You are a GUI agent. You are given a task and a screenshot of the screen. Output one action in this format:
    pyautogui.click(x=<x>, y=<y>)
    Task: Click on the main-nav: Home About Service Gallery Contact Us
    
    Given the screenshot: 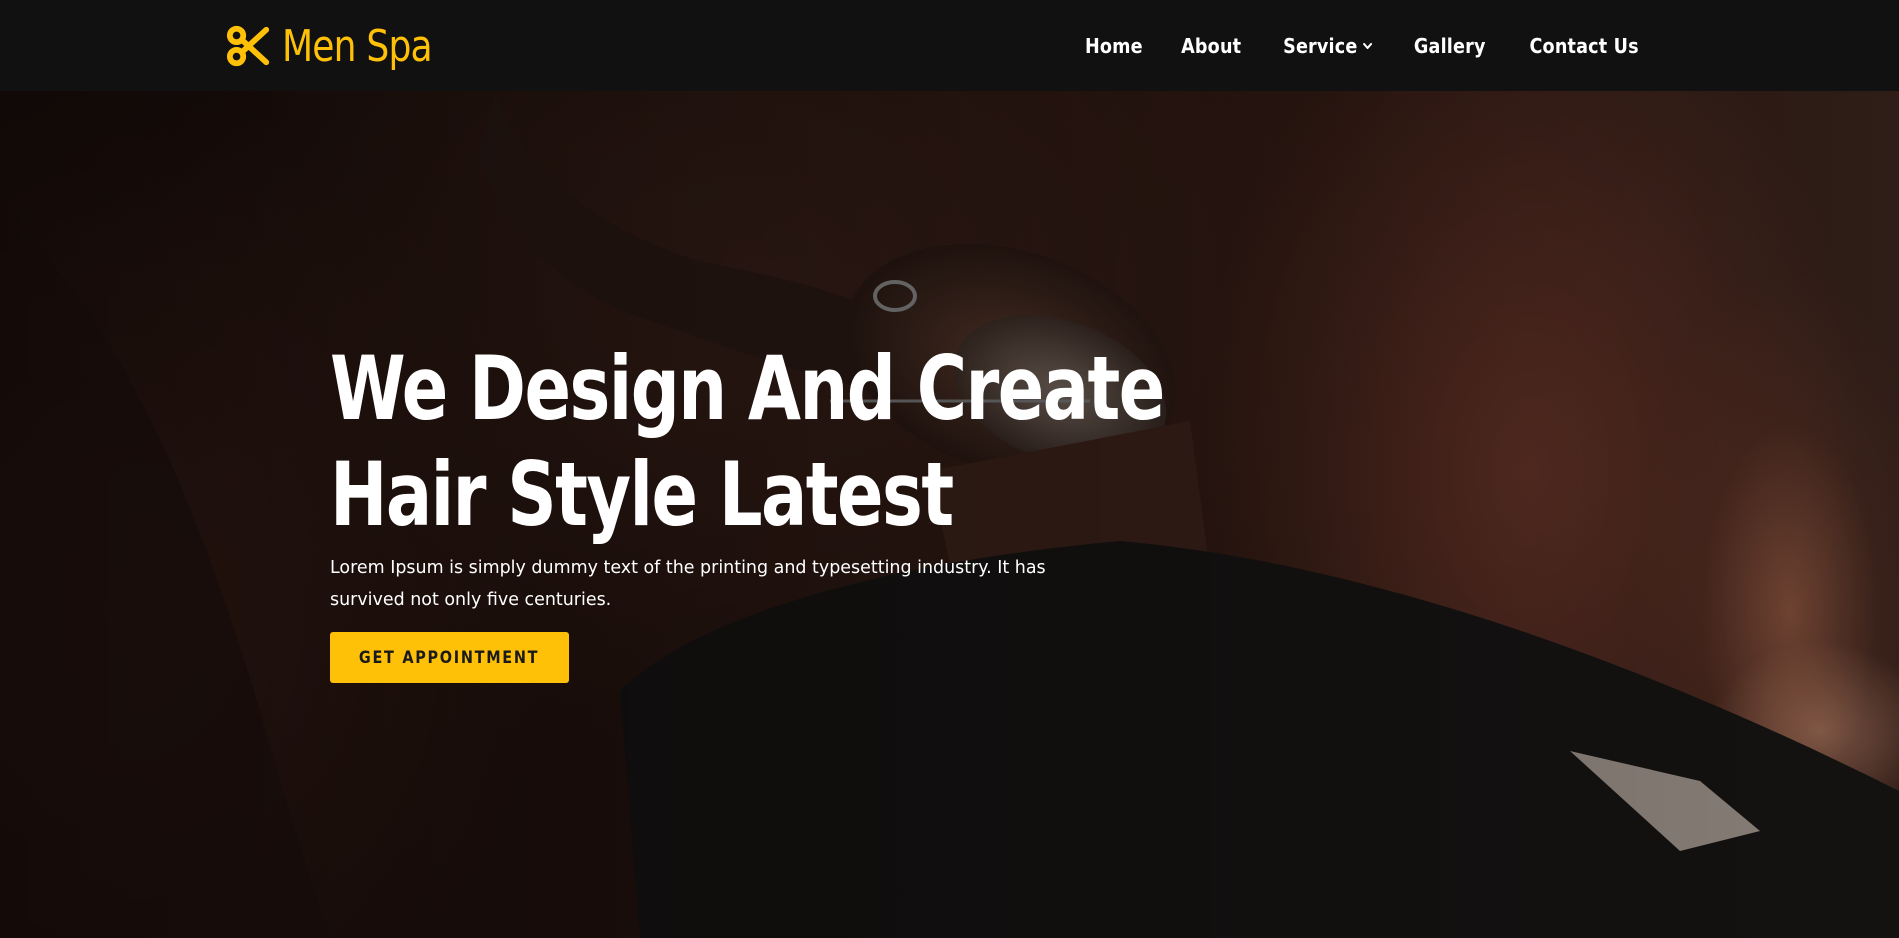 What is the action you would take?
    pyautogui.click(x=1363, y=46)
    